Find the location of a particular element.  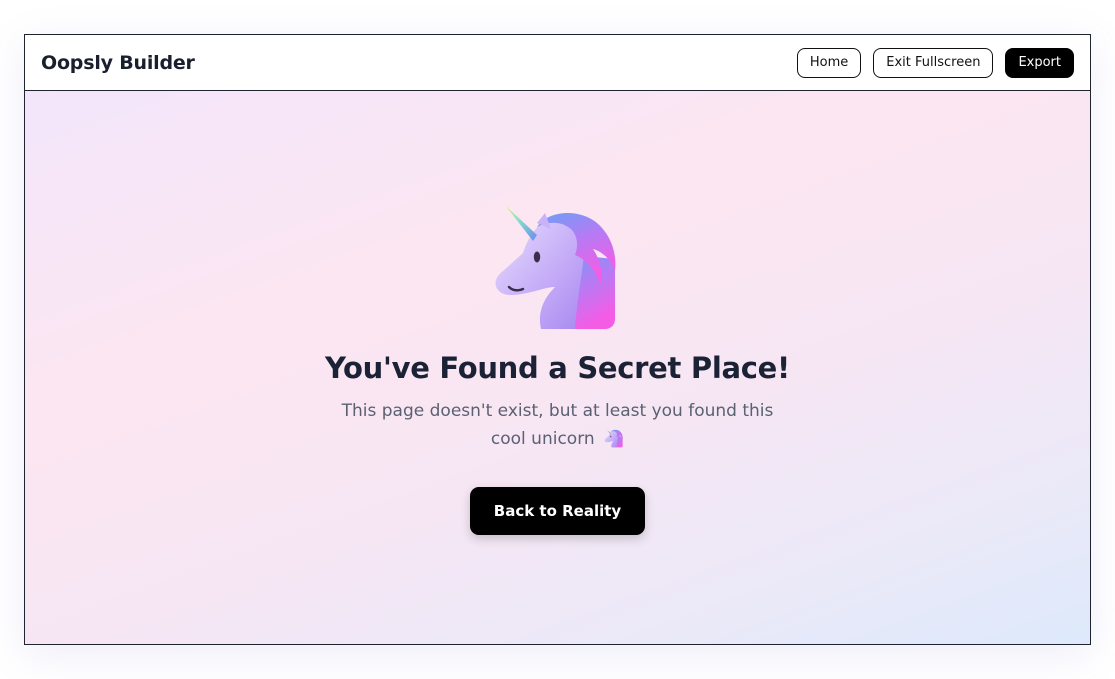

exit-fullscreen-button: Exit Fullscreen is located at coordinates (933, 62).